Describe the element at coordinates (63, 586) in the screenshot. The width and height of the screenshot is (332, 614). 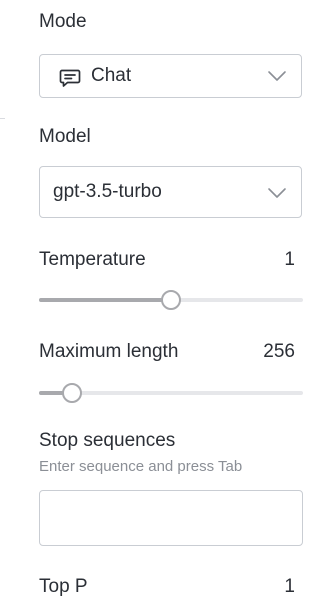
I see `top-p-label: Top P` at that location.